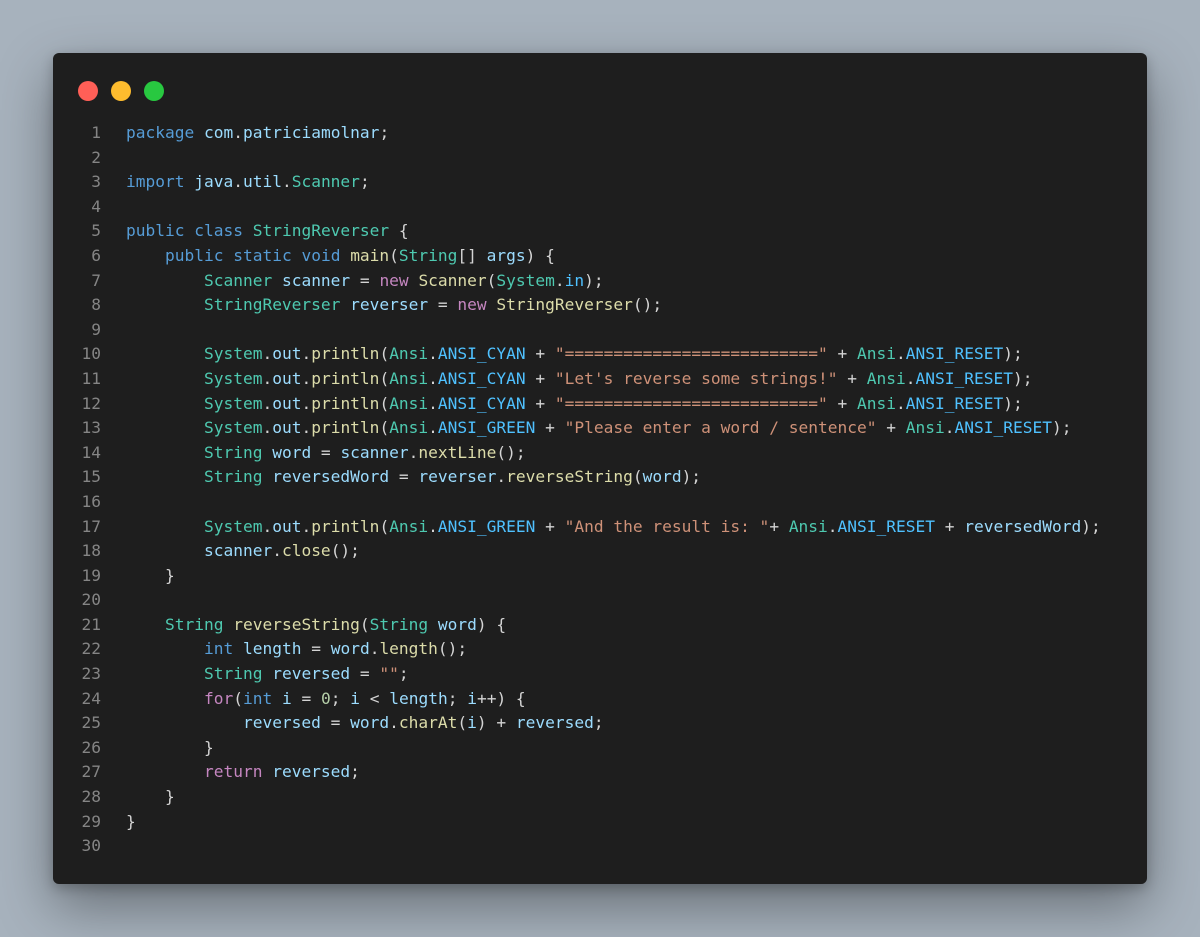  I want to click on line-code: public static void main(String[] args) {, so click(340, 256).